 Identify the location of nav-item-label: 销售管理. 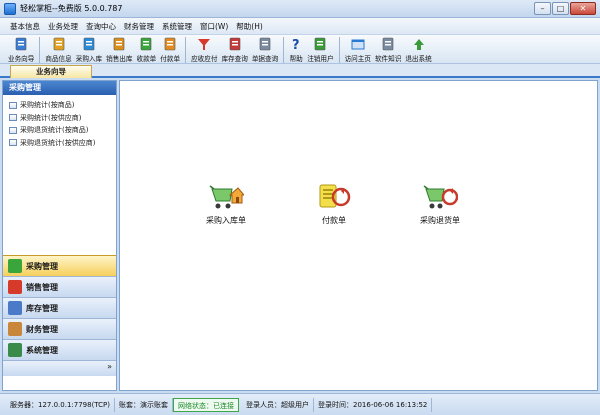
(42, 287).